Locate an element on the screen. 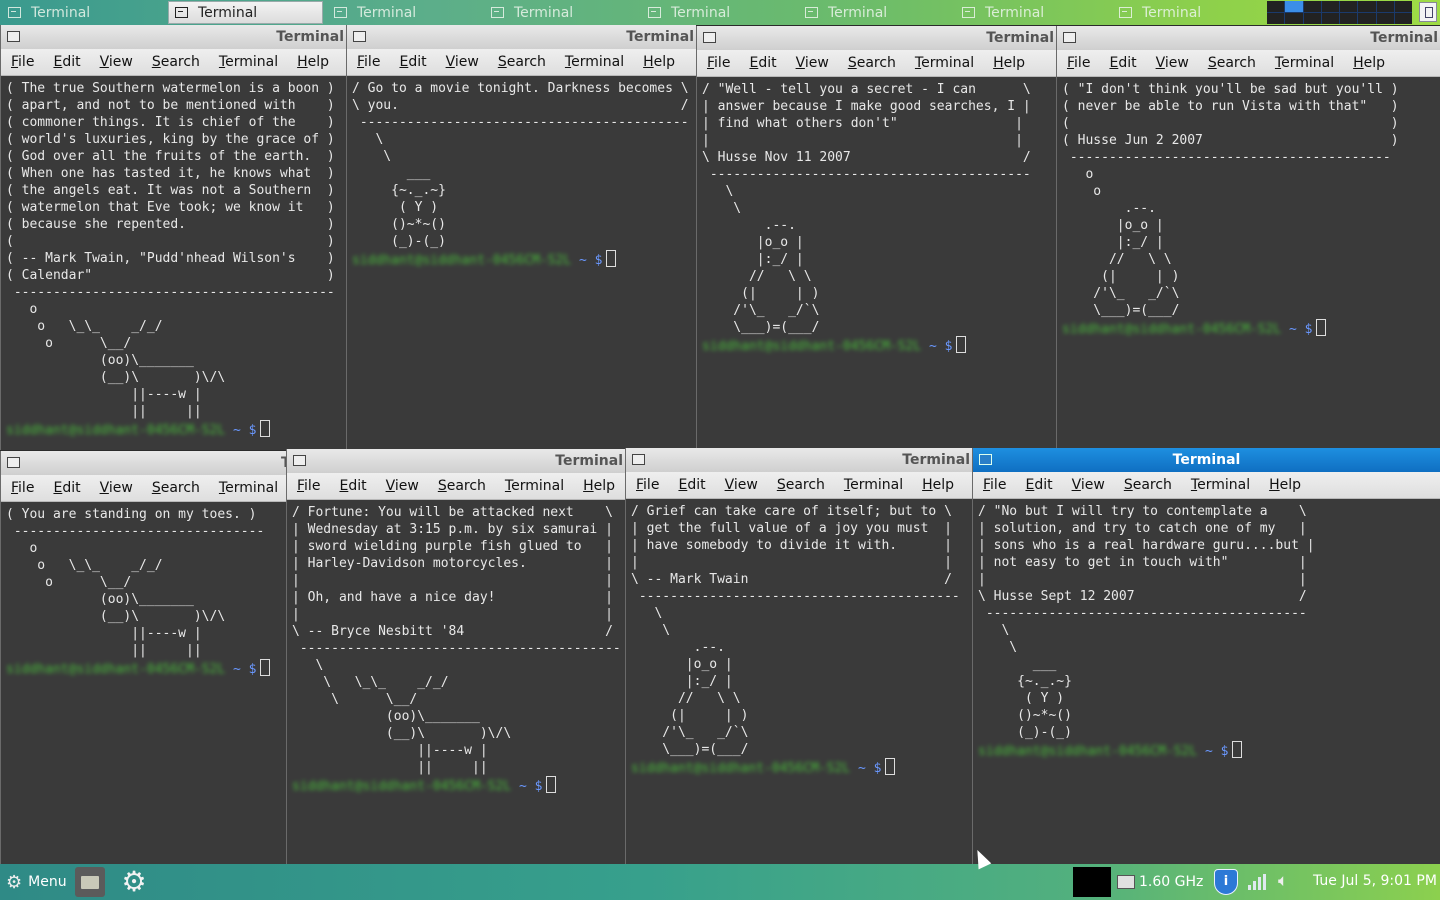 The image size is (1440, 900). menu-button: ⚙ Menu is located at coordinates (36, 882).